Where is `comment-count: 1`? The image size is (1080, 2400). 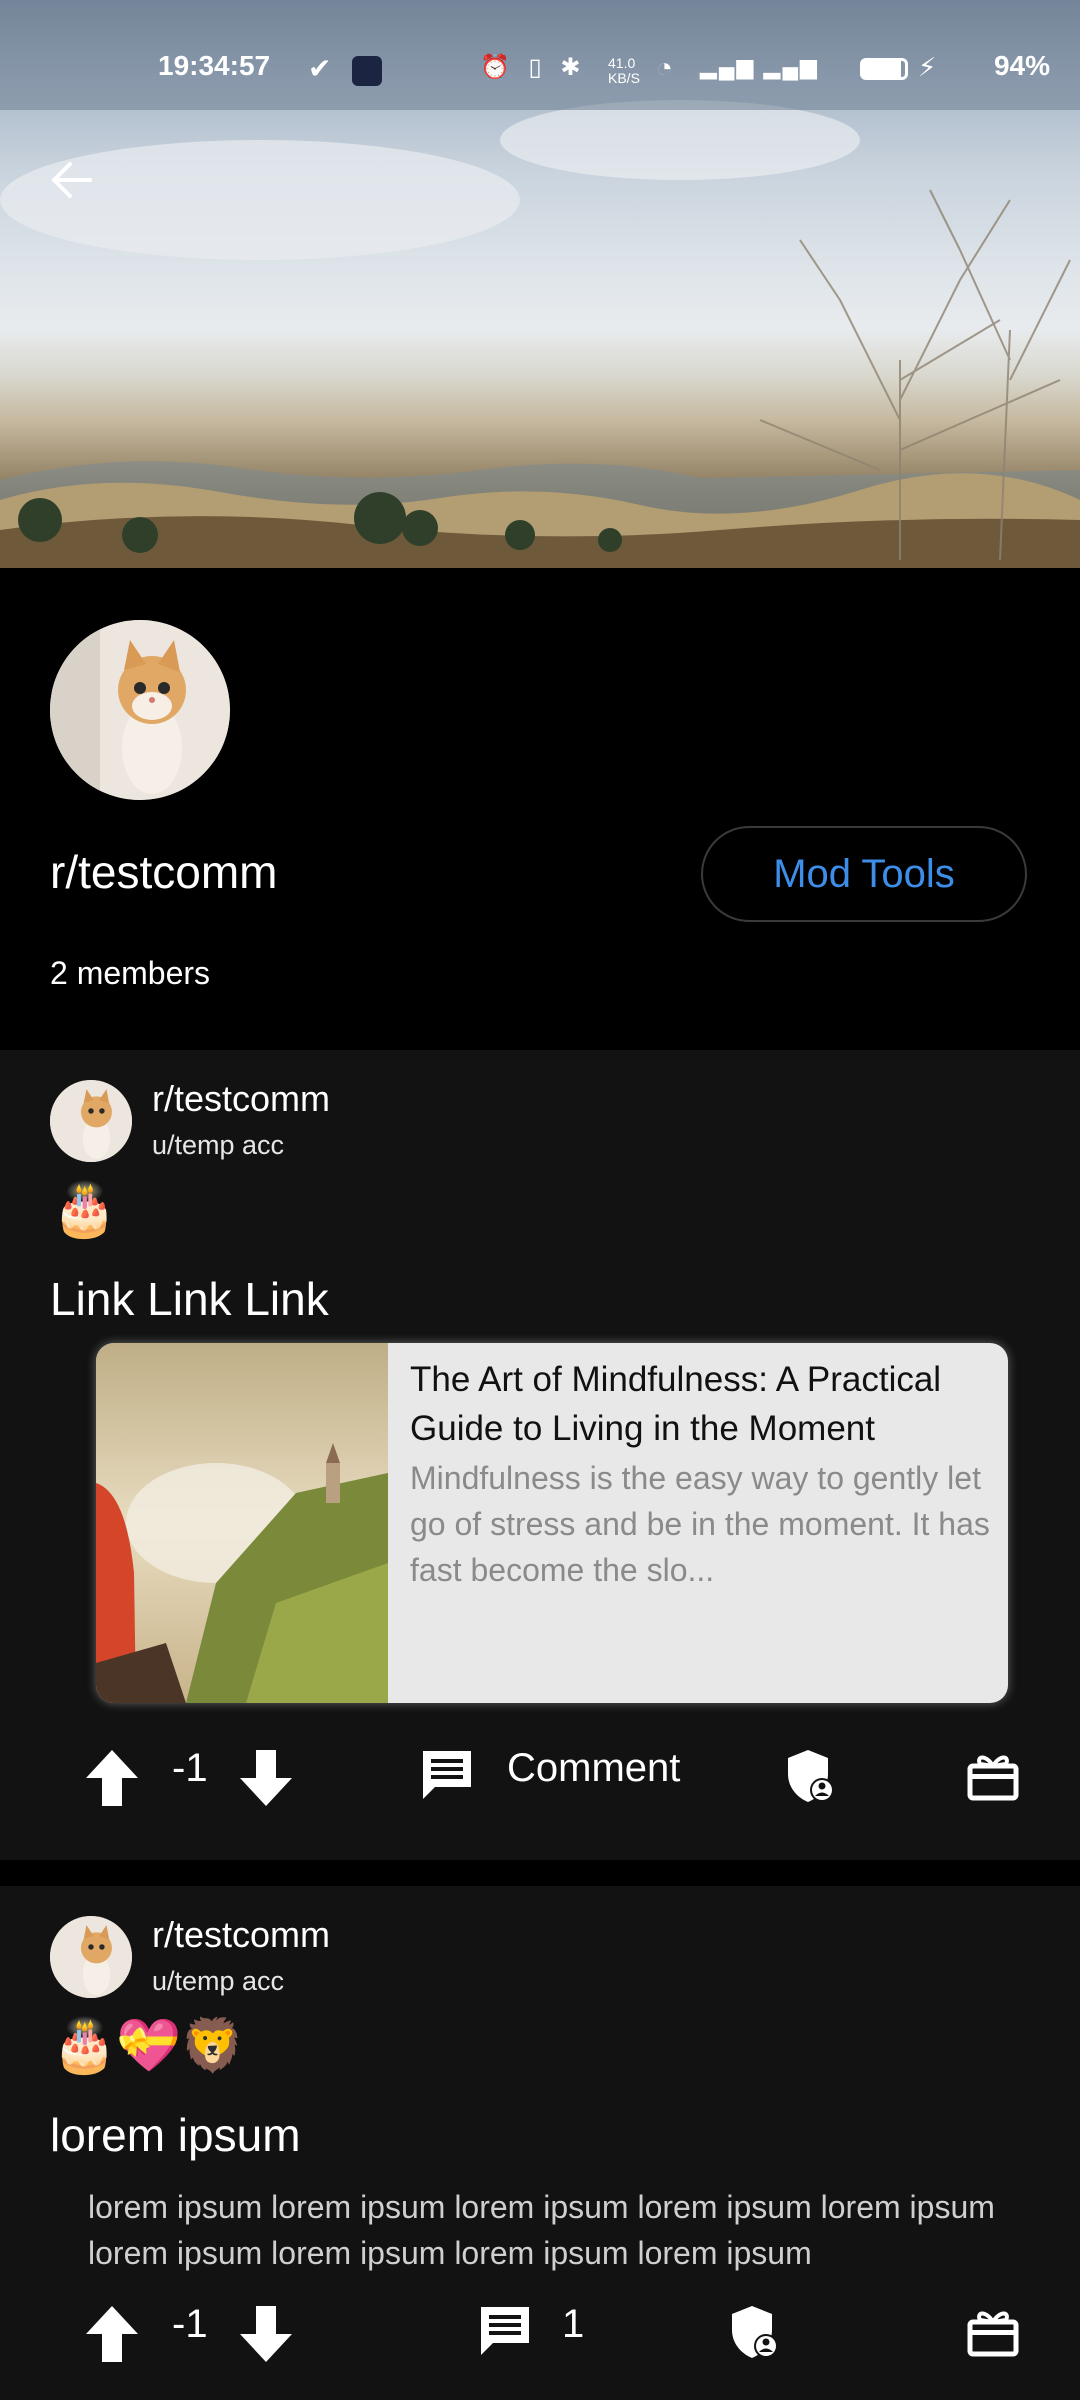
comment-count: 1 is located at coordinates (573, 2324).